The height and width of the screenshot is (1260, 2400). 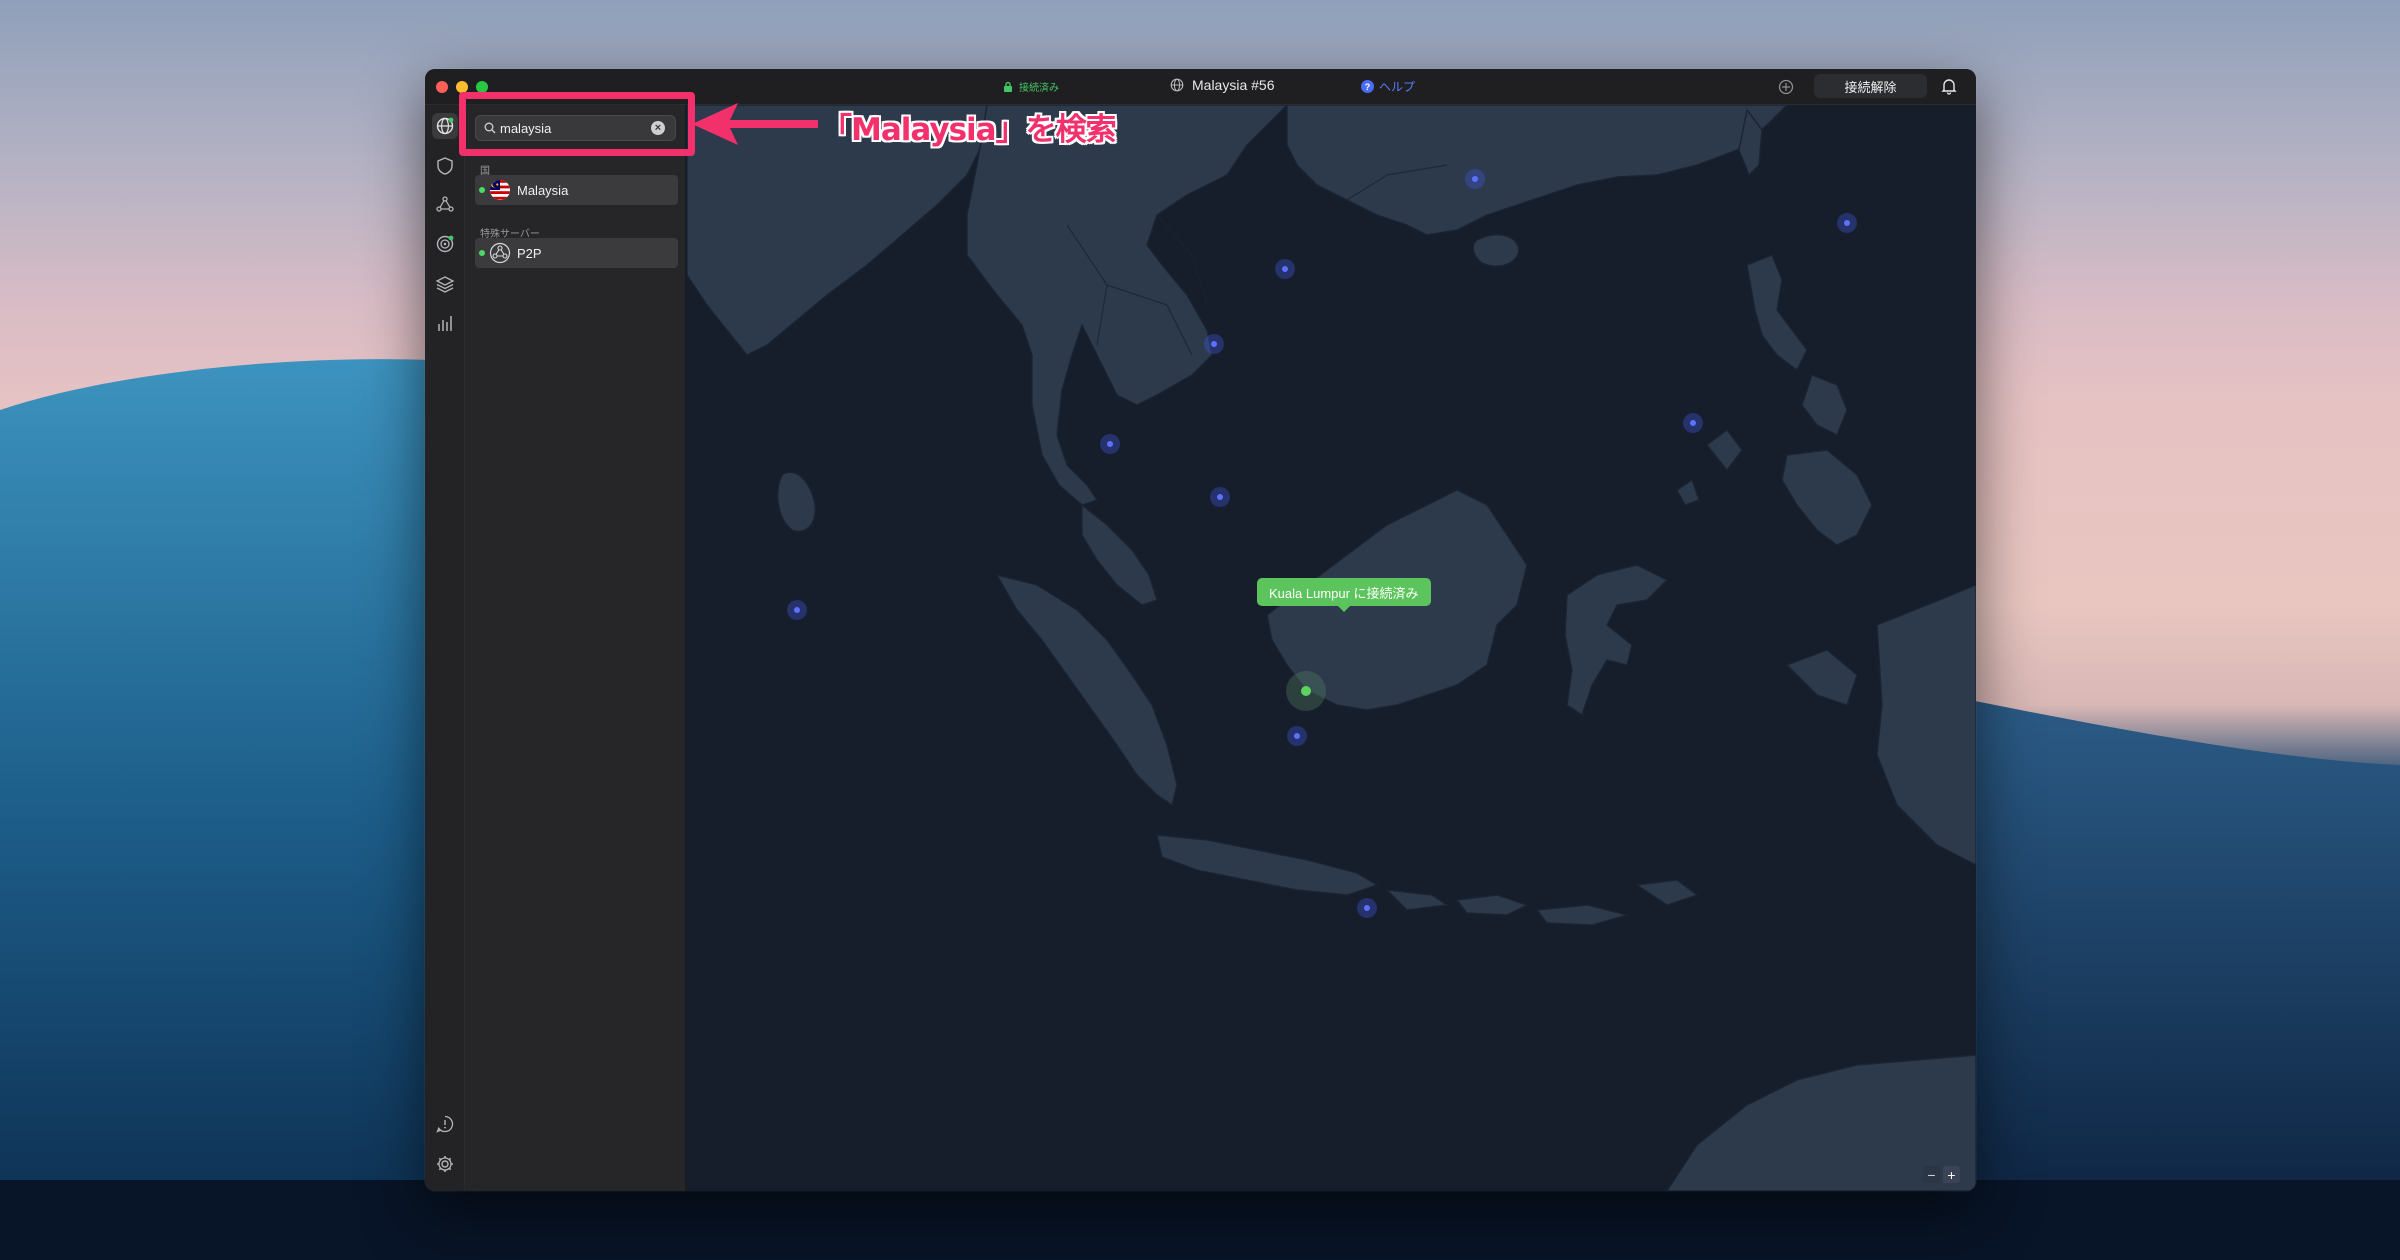 I want to click on zoom-controls: − +, so click(x=1941, y=1174).